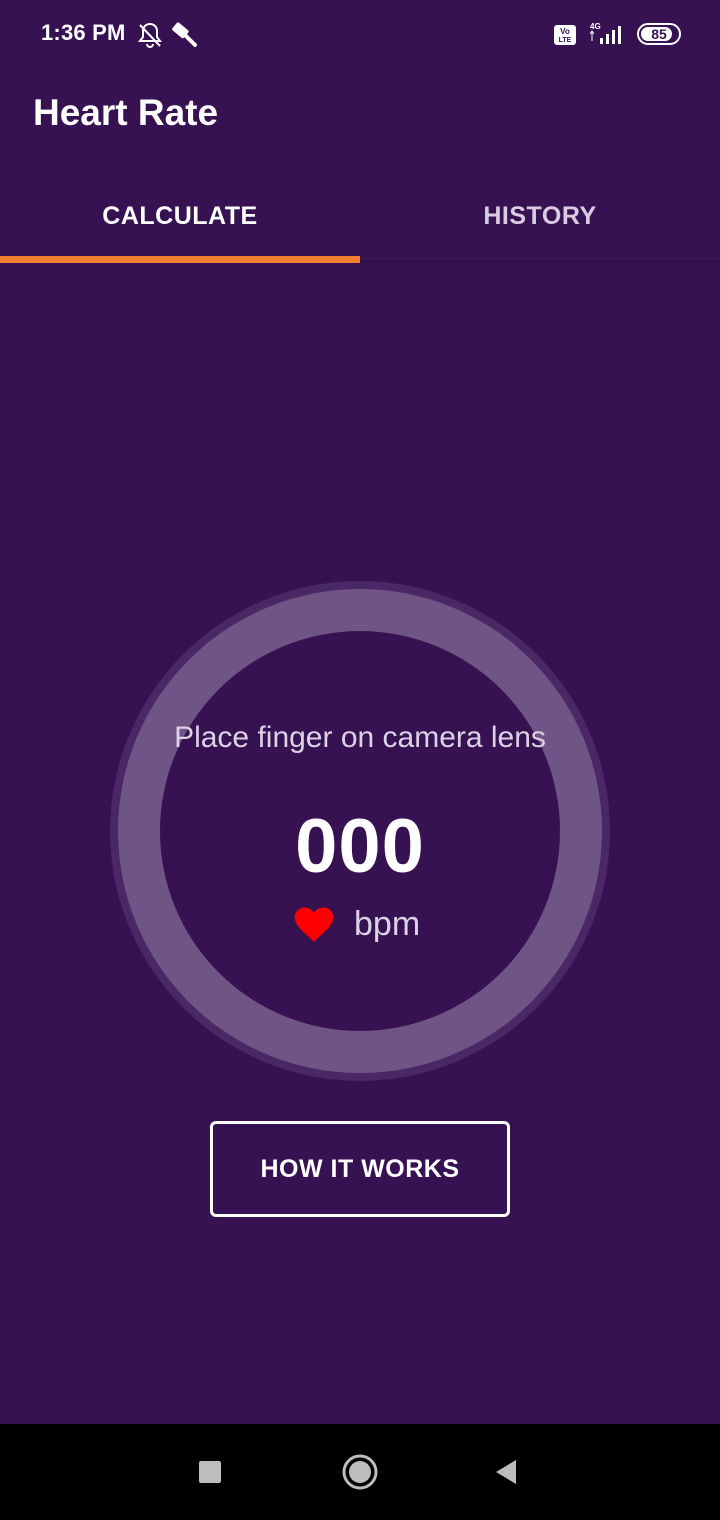 This screenshot has width=720, height=1520. What do you see at coordinates (83, 32) in the screenshot?
I see `status-time: 1:36 PM` at bounding box center [83, 32].